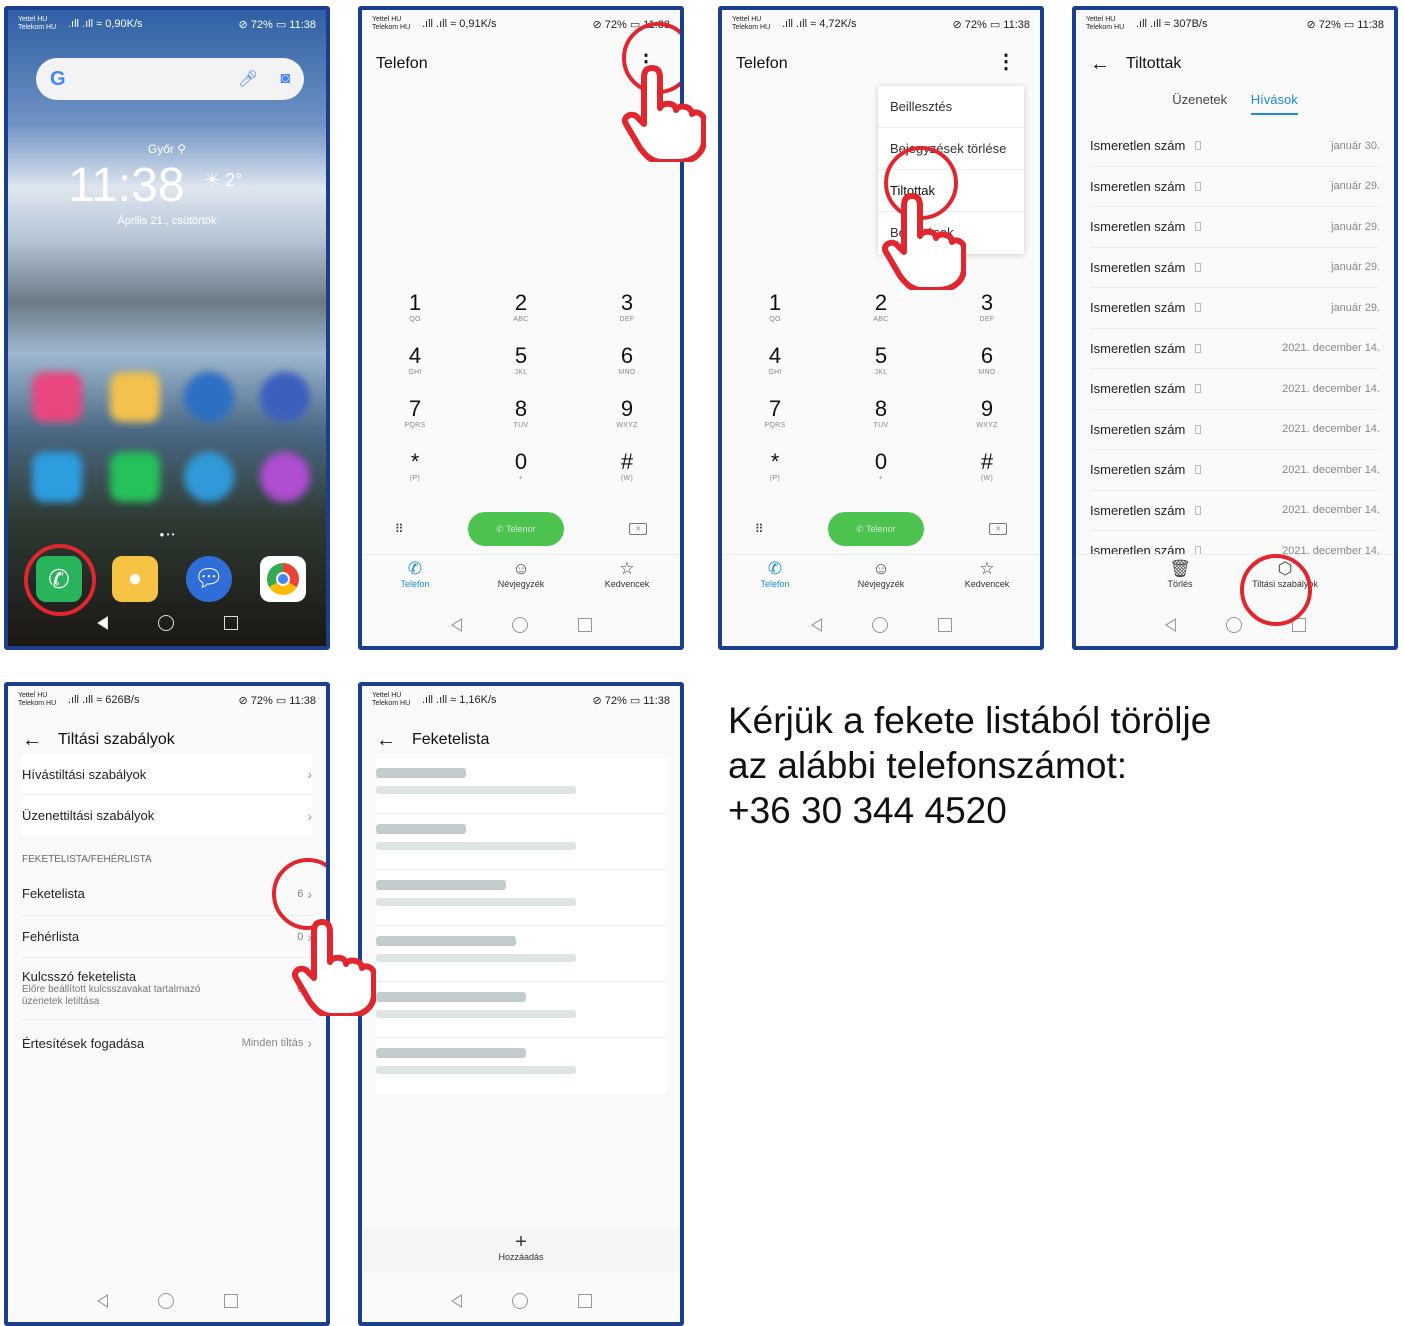  I want to click on chrome-app-icon, so click(283, 579).